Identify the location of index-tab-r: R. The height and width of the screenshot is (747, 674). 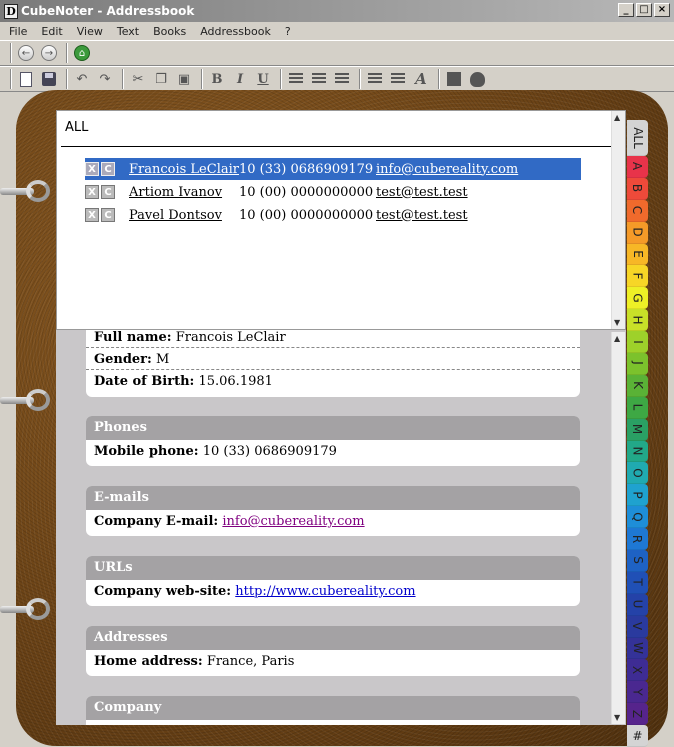
(637, 539).